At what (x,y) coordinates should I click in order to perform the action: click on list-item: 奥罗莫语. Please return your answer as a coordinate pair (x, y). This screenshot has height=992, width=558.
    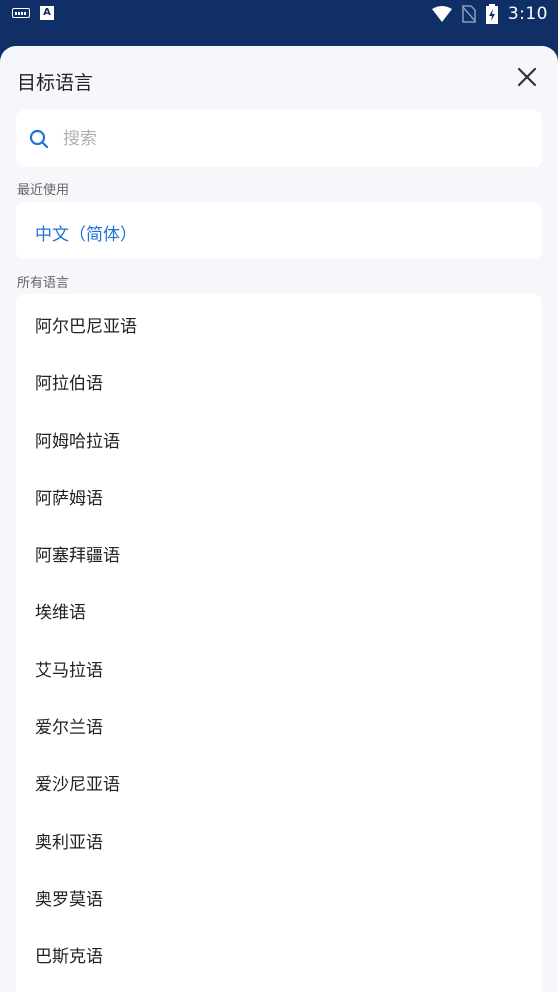
    Looking at the image, I should click on (279, 895).